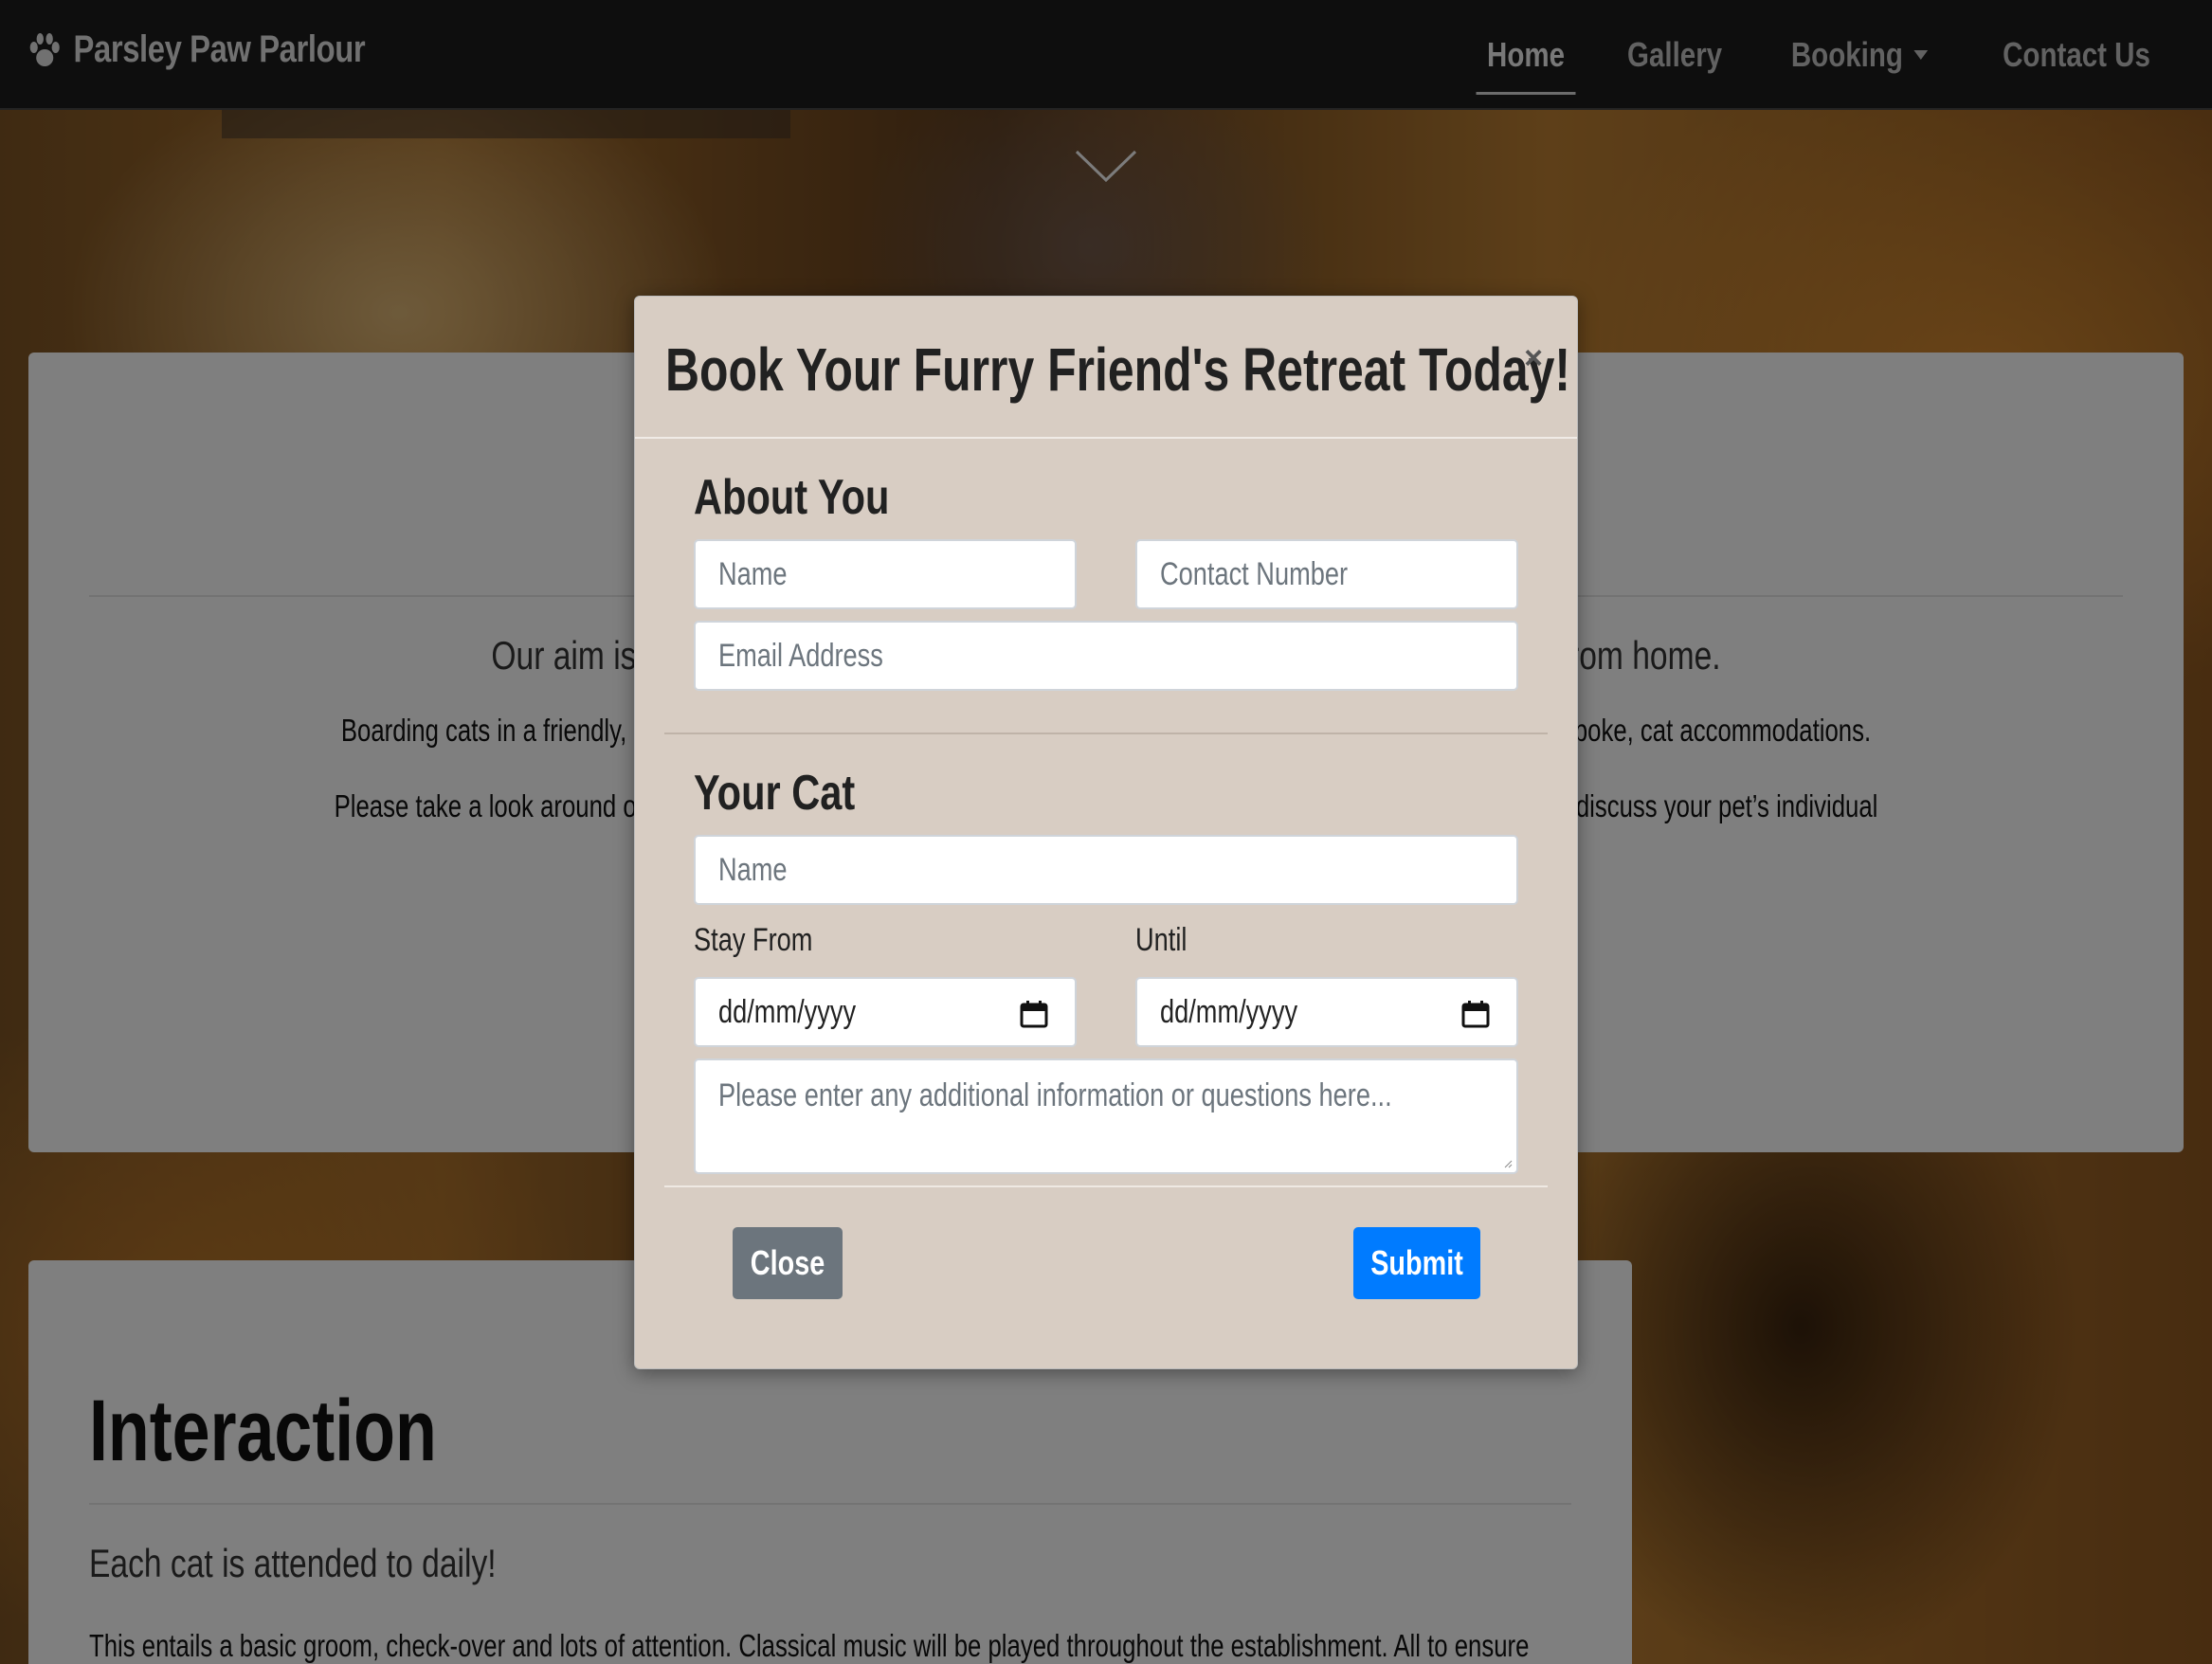 This screenshot has width=2212, height=1664. Describe the element at coordinates (1117, 369) in the screenshot. I see `modal-title: Book Your Furry Friend's Retreat Today!` at that location.